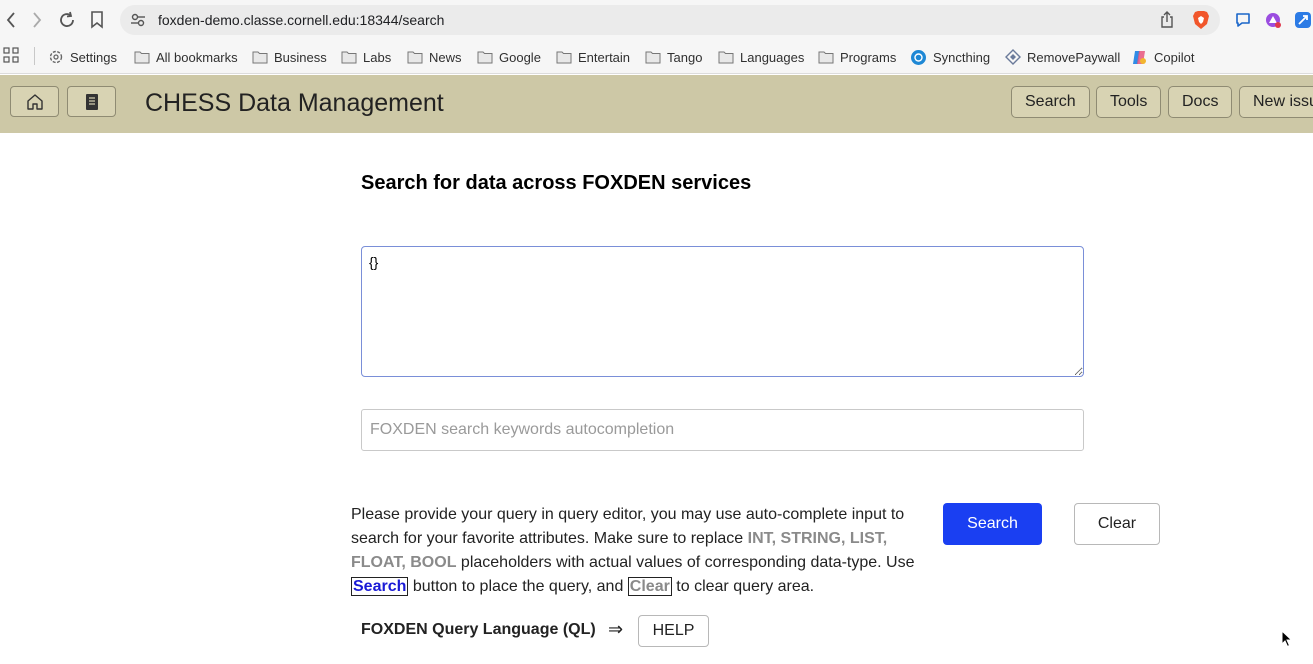  I want to click on bookmark-copilot: Copilot, so click(1162, 57).